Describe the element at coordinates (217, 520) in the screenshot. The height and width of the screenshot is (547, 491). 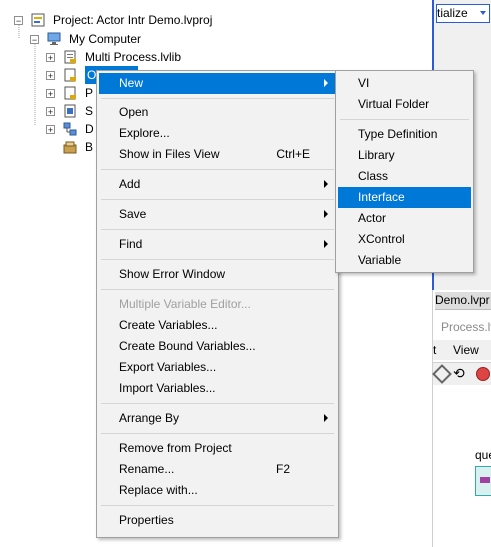
I see `menu-item-properties: Properties` at that location.